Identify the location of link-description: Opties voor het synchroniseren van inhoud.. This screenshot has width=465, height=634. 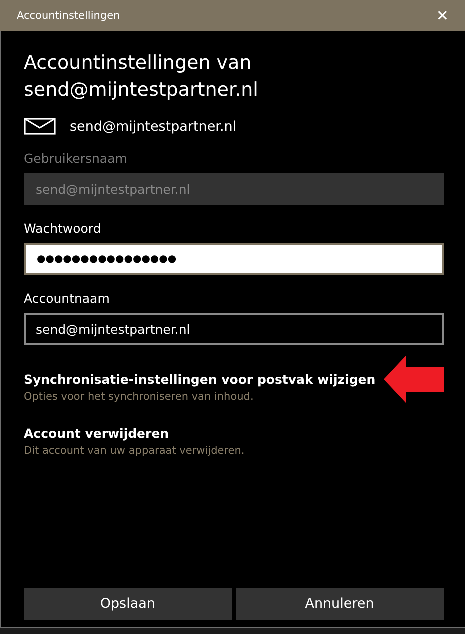
(139, 397).